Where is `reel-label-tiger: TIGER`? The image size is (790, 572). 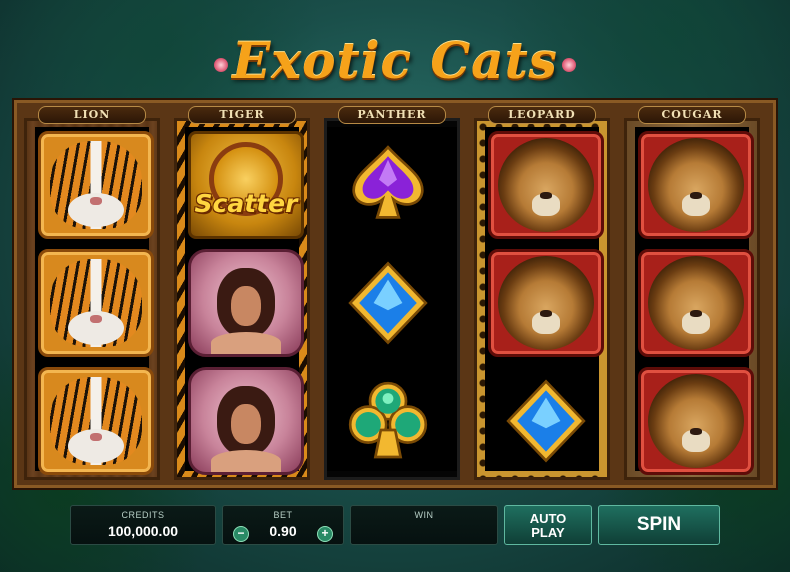
reel-label-tiger: TIGER is located at coordinates (242, 115).